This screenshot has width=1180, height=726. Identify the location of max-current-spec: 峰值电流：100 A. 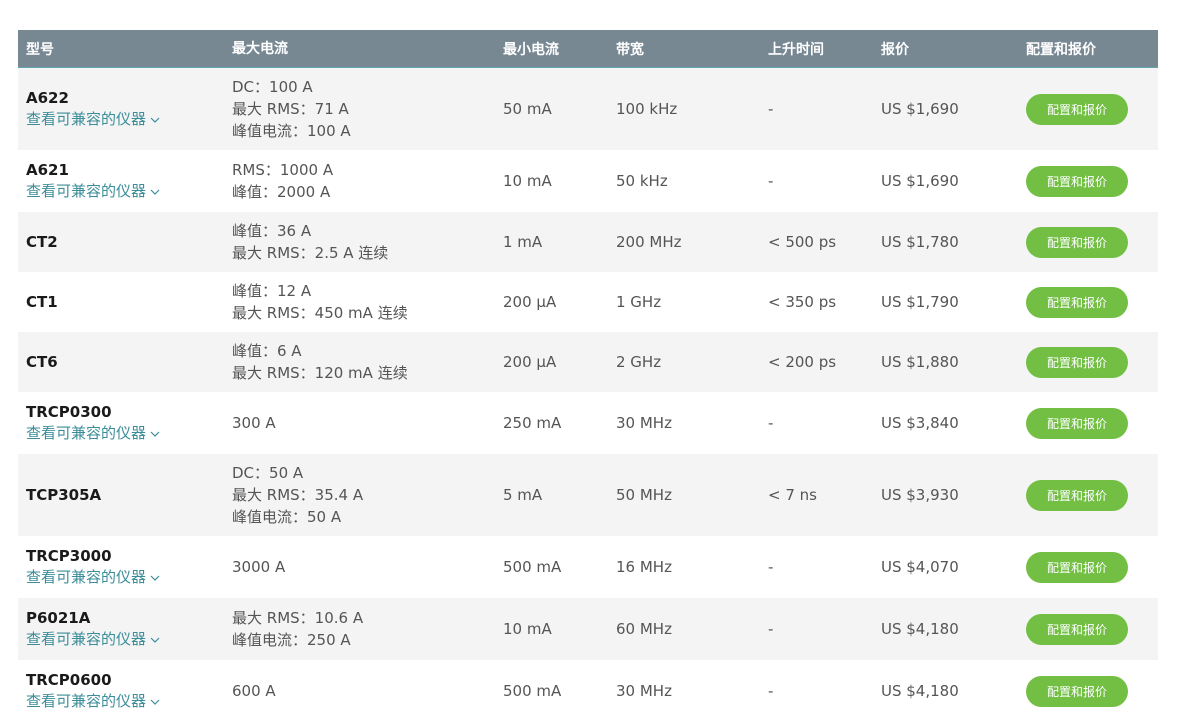
(291, 131).